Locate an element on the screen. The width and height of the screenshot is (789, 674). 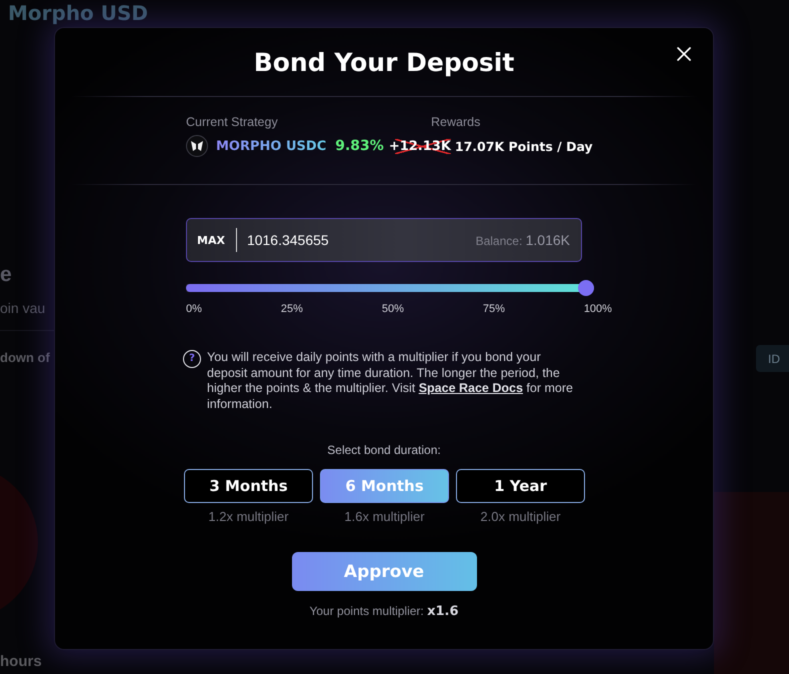
help-icon: ? is located at coordinates (192, 359).